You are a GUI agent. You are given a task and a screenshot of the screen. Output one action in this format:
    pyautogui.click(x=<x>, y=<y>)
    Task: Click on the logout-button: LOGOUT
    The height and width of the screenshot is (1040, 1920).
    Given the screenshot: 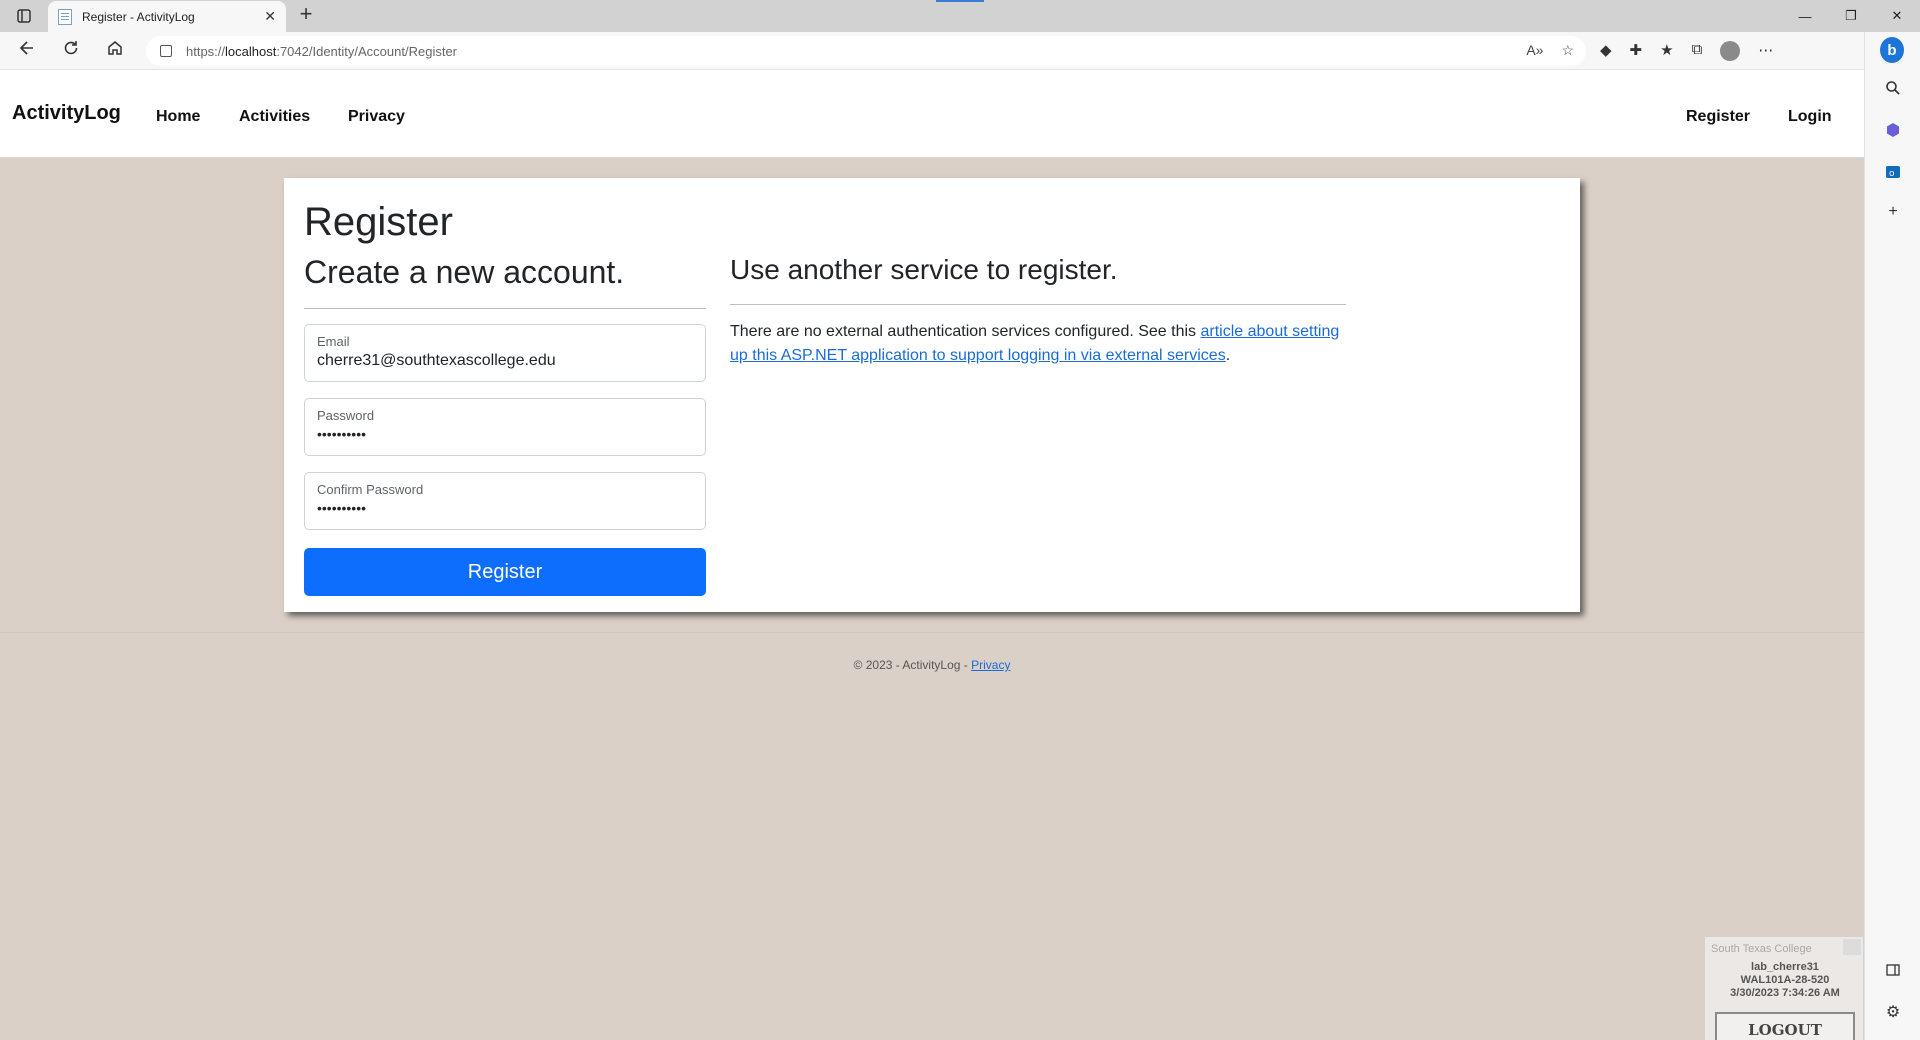 What is the action you would take?
    pyautogui.click(x=1785, y=1026)
    